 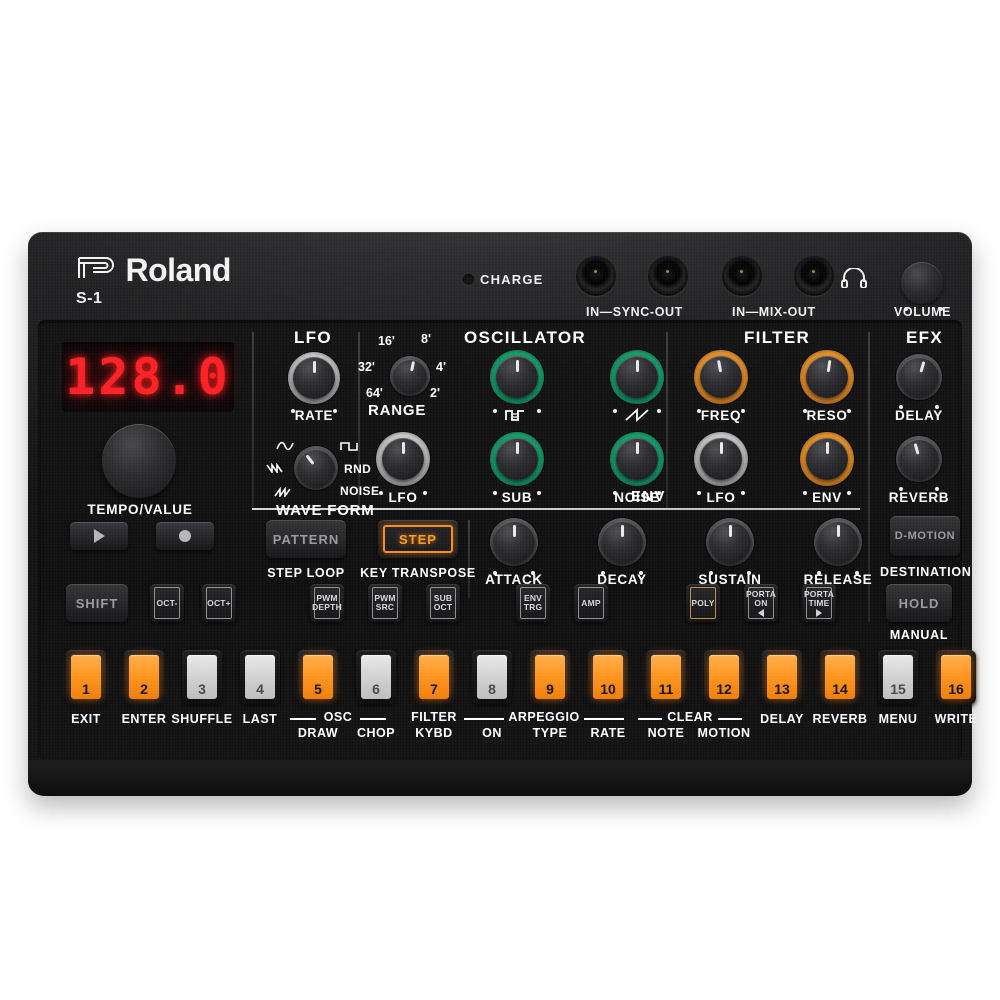 What do you see at coordinates (253, 420) in the screenshot?
I see `divider-display-lfo` at bounding box center [253, 420].